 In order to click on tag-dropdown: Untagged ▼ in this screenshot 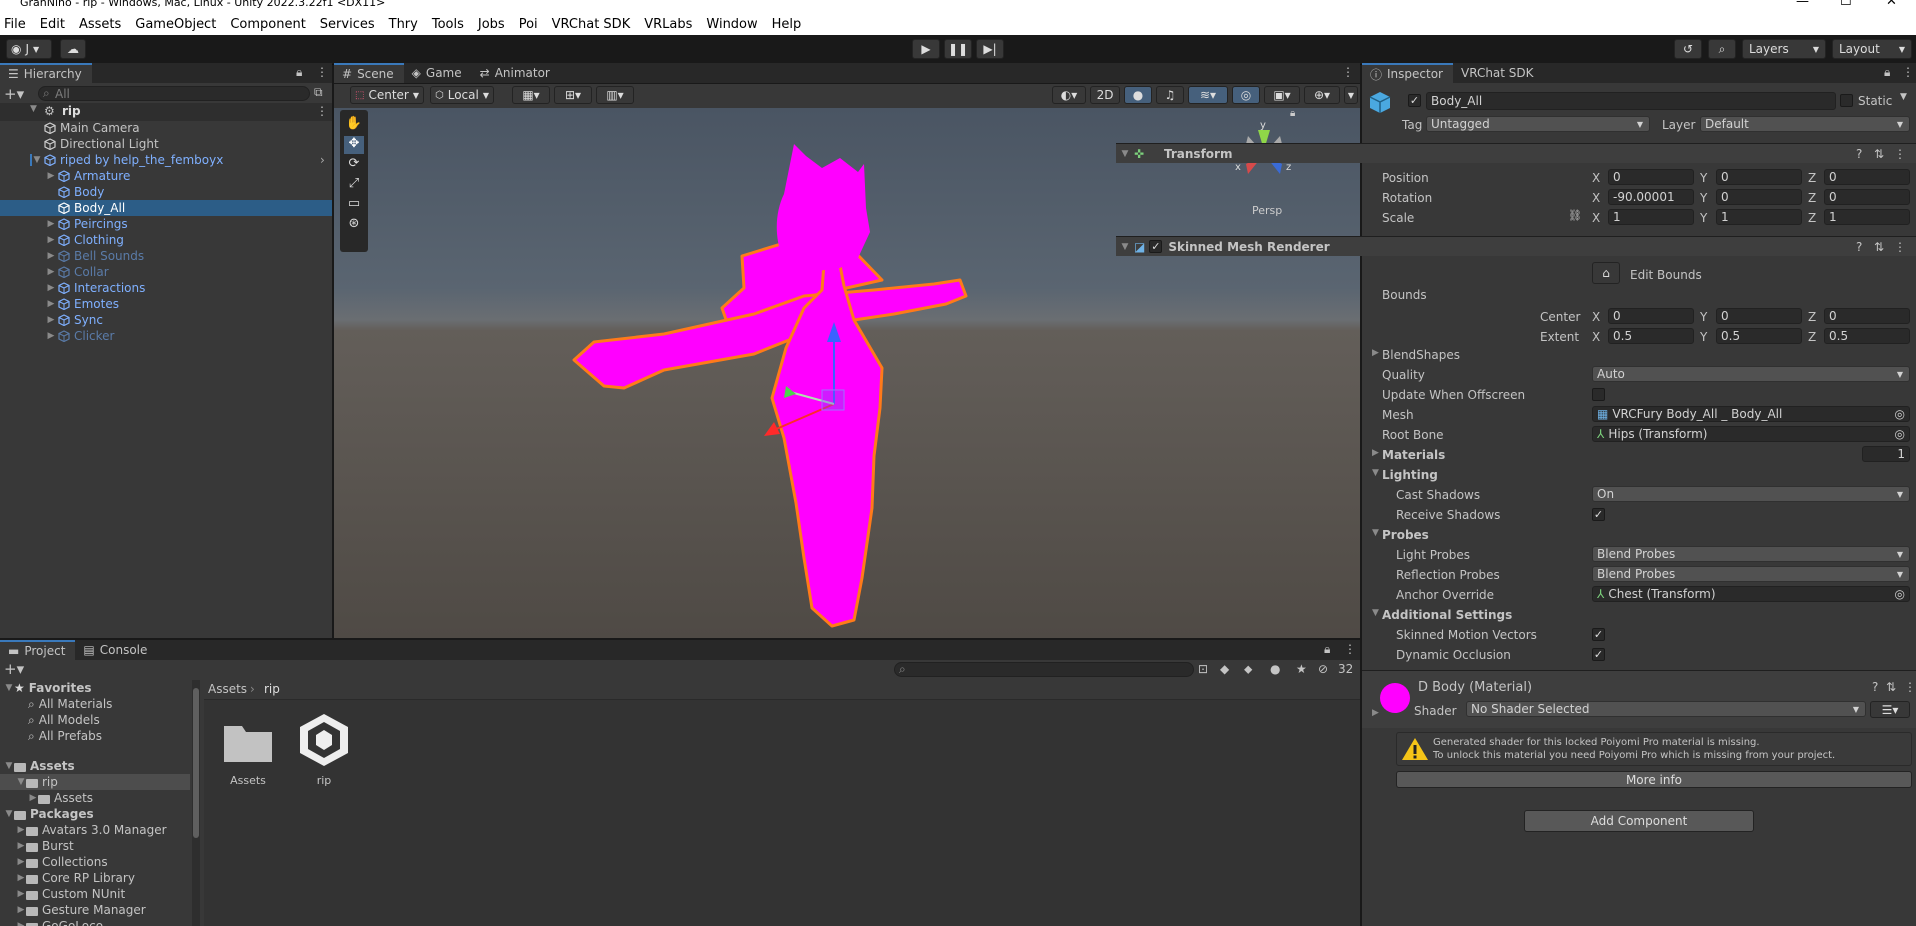, I will do `click(1538, 124)`.